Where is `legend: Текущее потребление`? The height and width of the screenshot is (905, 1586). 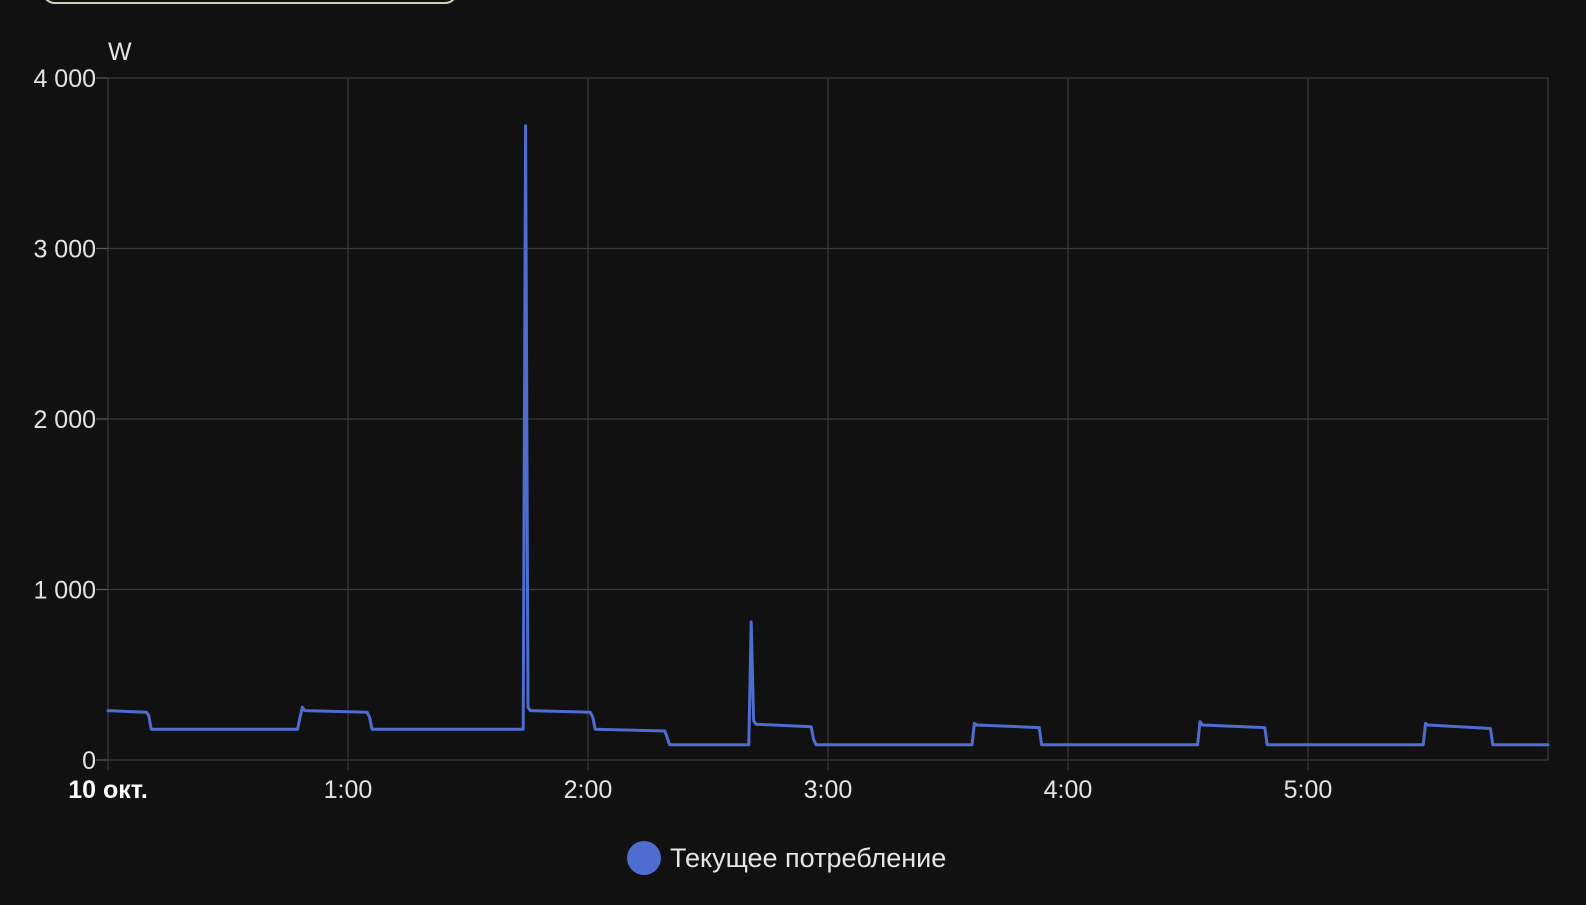
legend: Текущее потребление is located at coordinates (786, 858).